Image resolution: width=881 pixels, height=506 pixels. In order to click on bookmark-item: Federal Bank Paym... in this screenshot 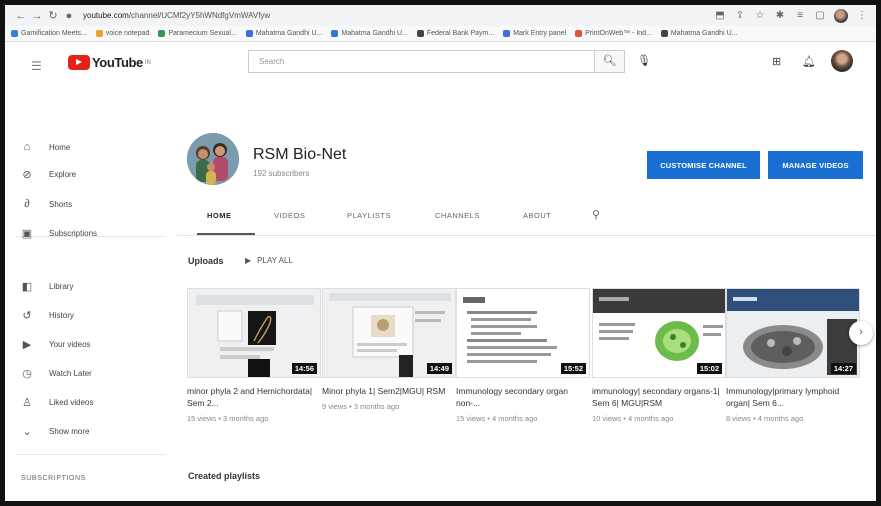, I will do `click(455, 33)`.